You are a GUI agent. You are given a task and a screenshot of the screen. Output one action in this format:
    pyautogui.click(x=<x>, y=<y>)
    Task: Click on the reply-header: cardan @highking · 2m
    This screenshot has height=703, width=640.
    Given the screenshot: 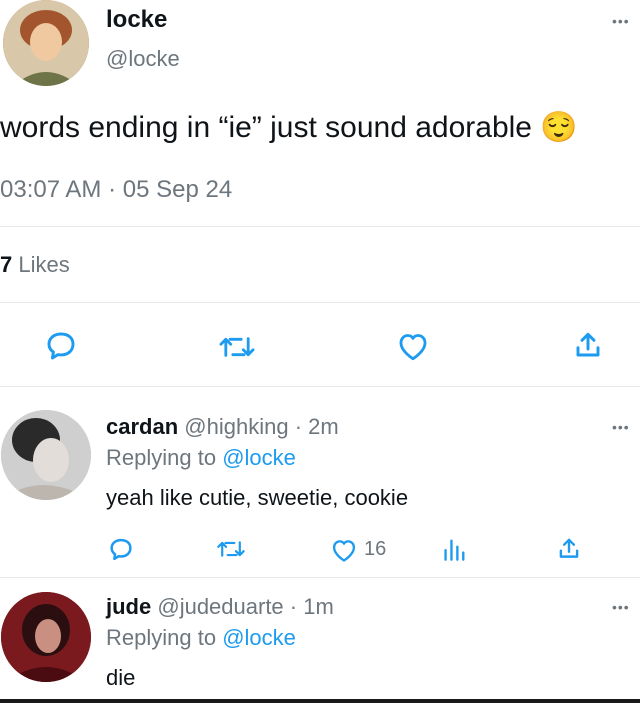 What is the action you would take?
    pyautogui.click(x=222, y=427)
    